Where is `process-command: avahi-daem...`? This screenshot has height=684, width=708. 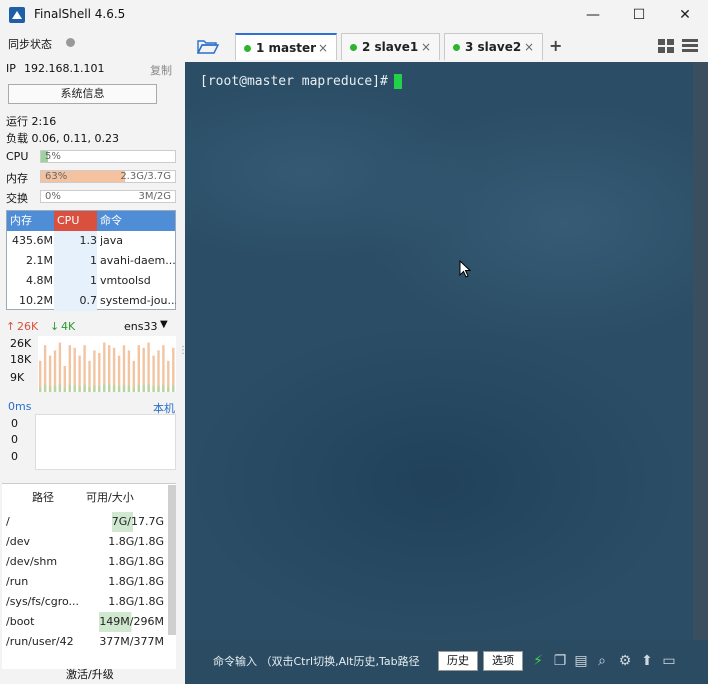
process-command: avahi-daem... is located at coordinates (138, 260).